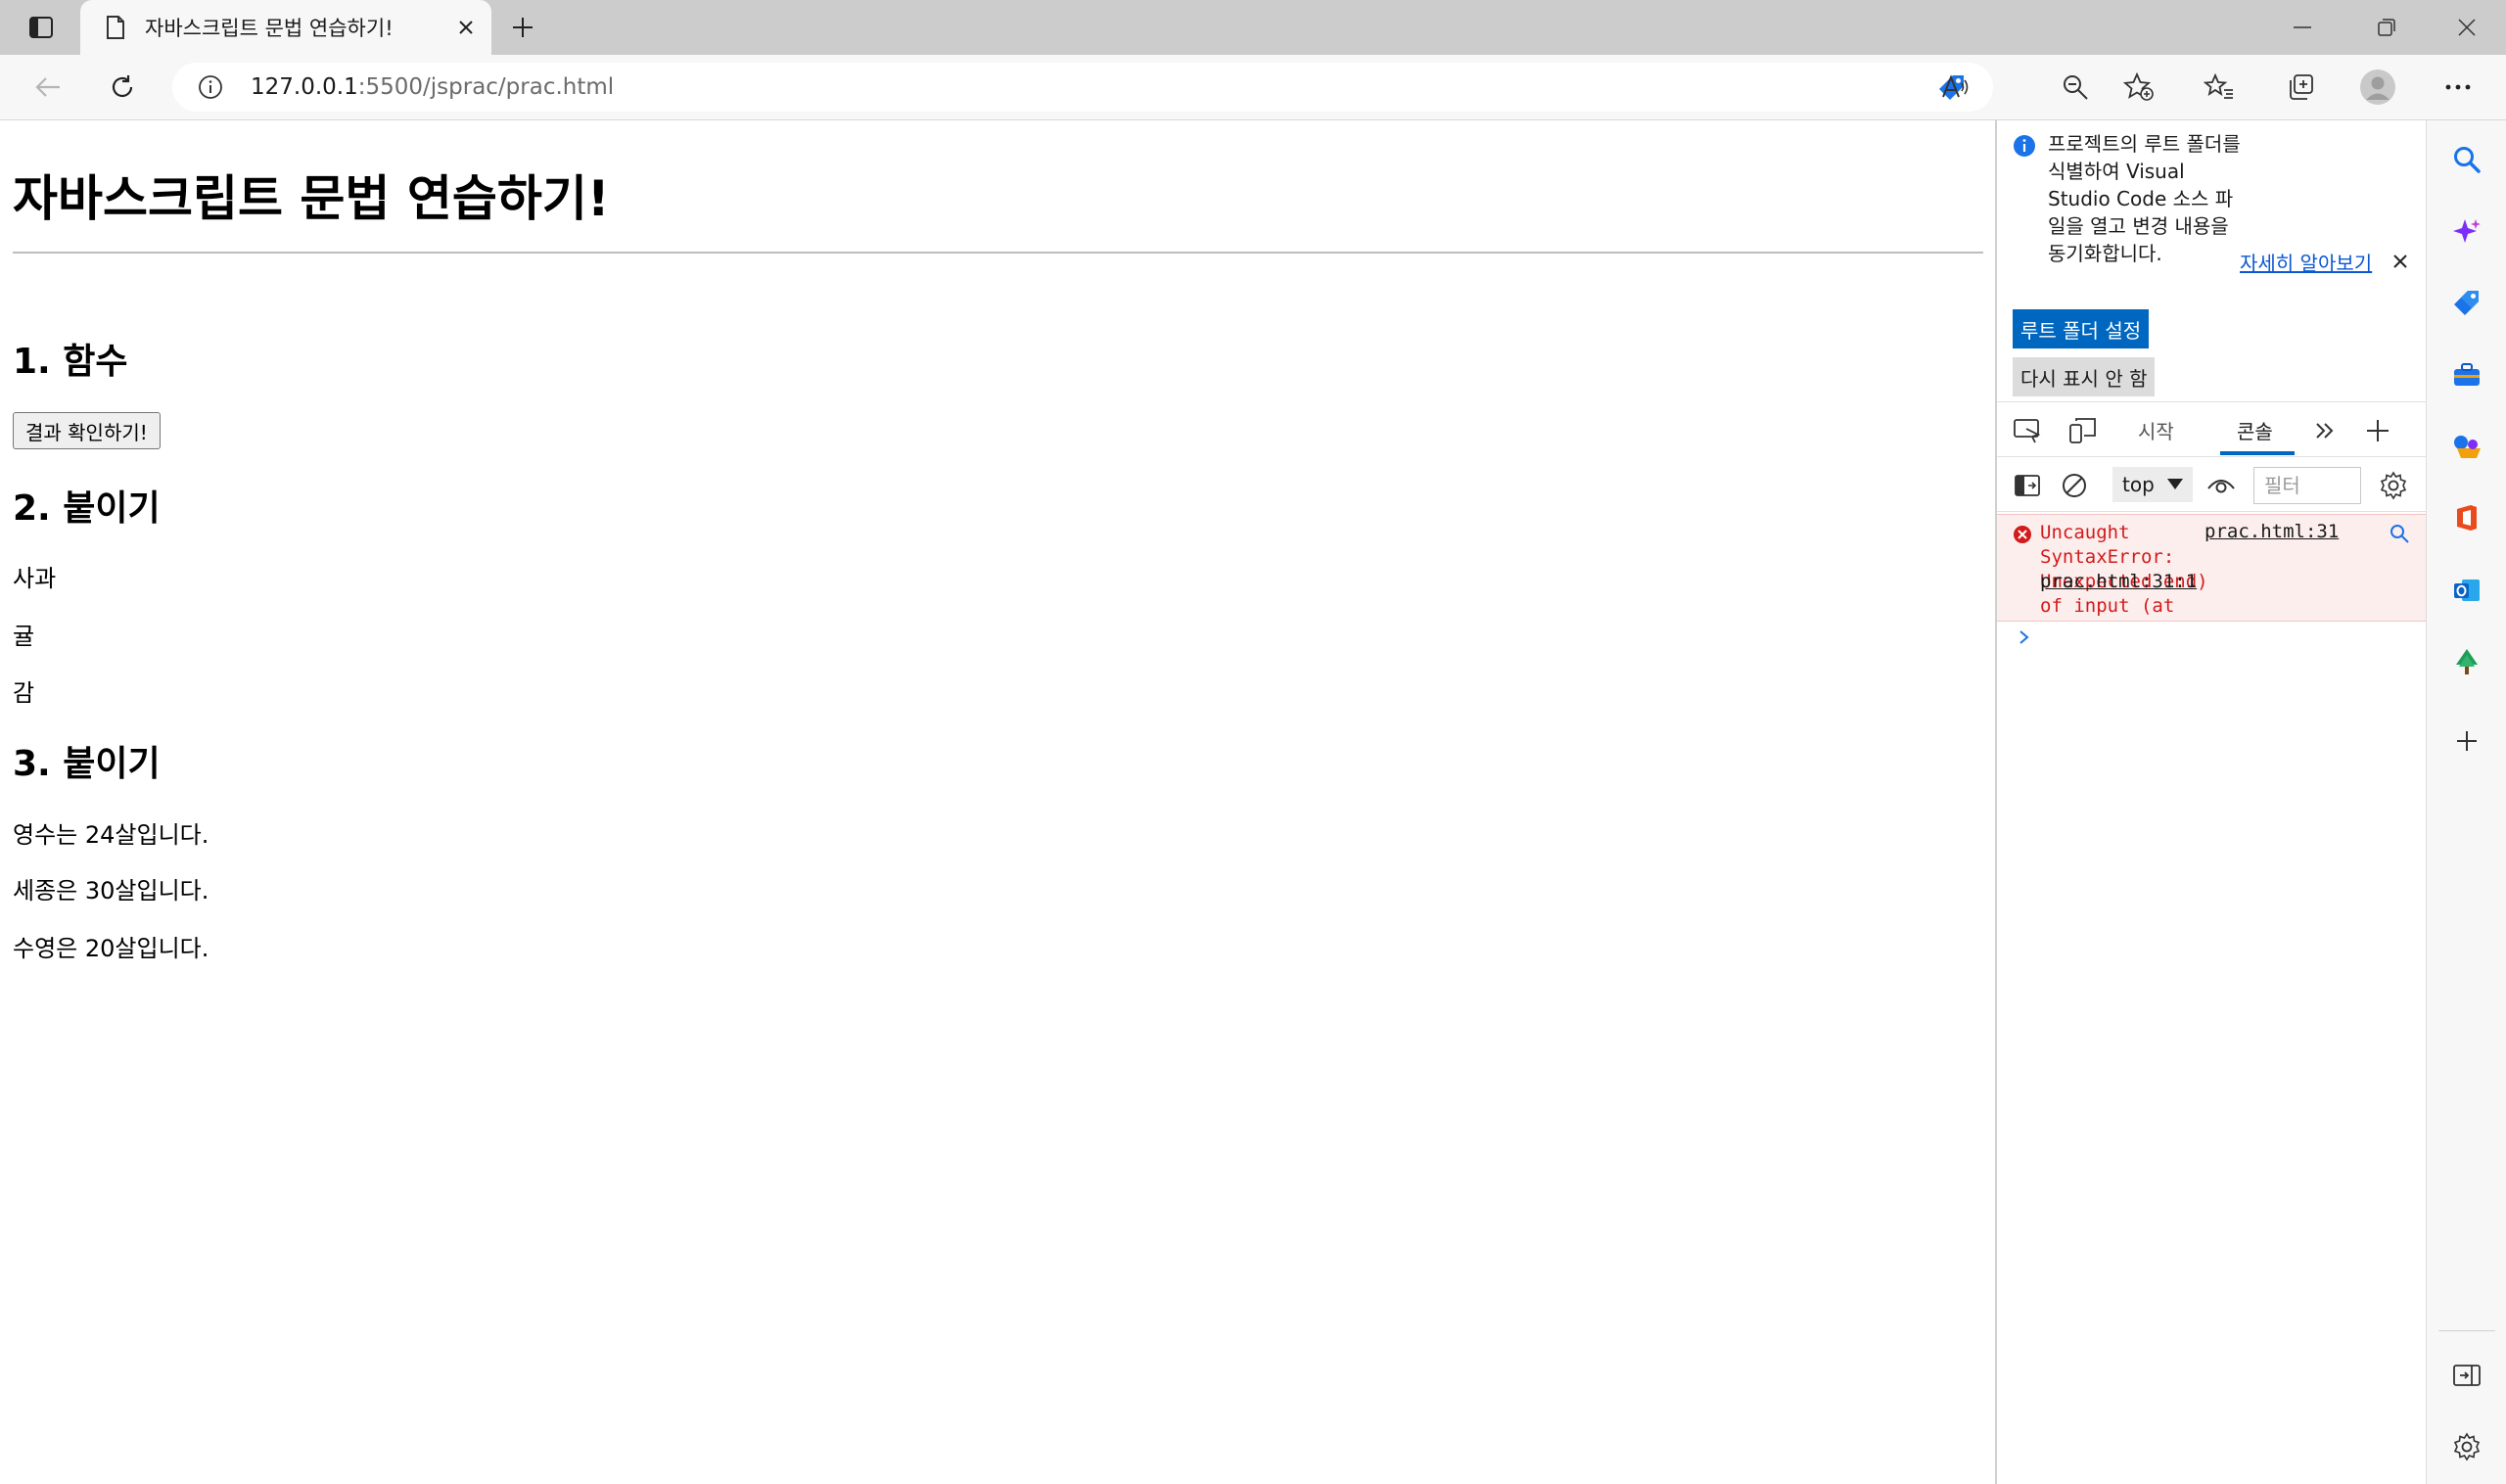  I want to click on context-selector: top, so click(2152, 484).